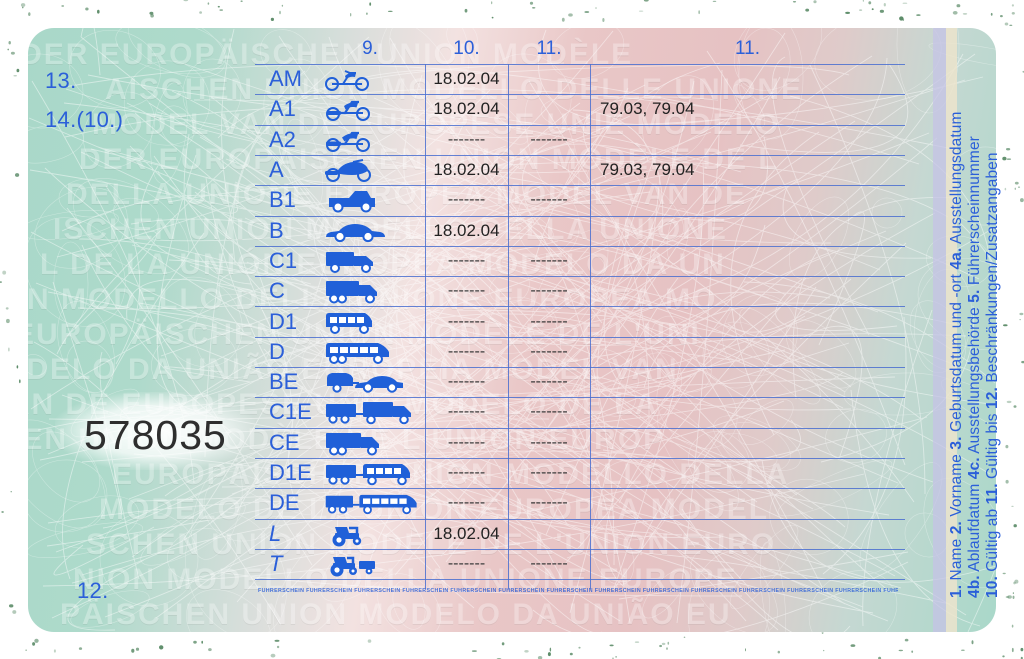 The height and width of the screenshot is (659, 1024). I want to click on car-icon, so click(373, 231).